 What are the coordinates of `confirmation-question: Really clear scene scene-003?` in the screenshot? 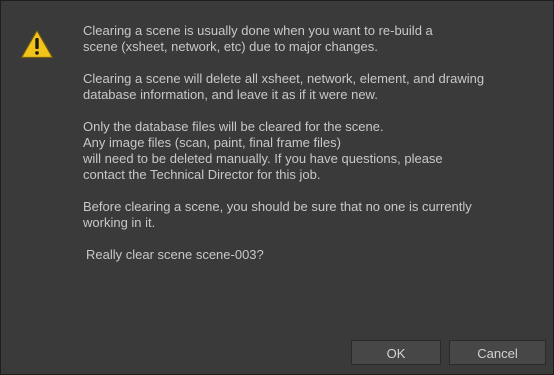 It's located at (175, 254).